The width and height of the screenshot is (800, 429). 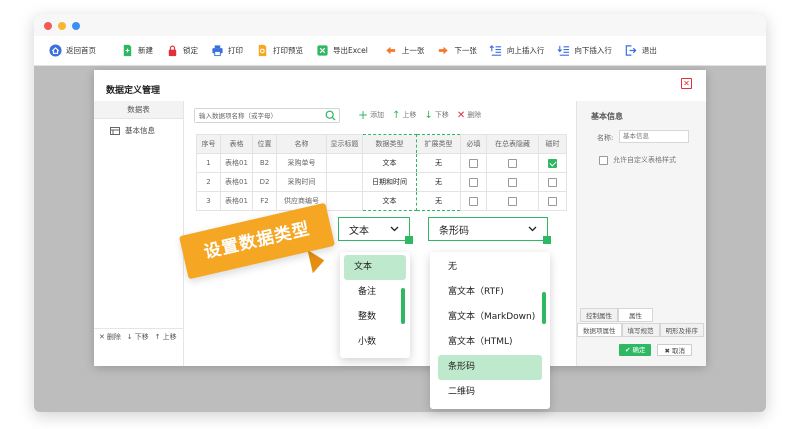 What do you see at coordinates (375, 292) in the screenshot?
I see `data-type-option: 备注` at bounding box center [375, 292].